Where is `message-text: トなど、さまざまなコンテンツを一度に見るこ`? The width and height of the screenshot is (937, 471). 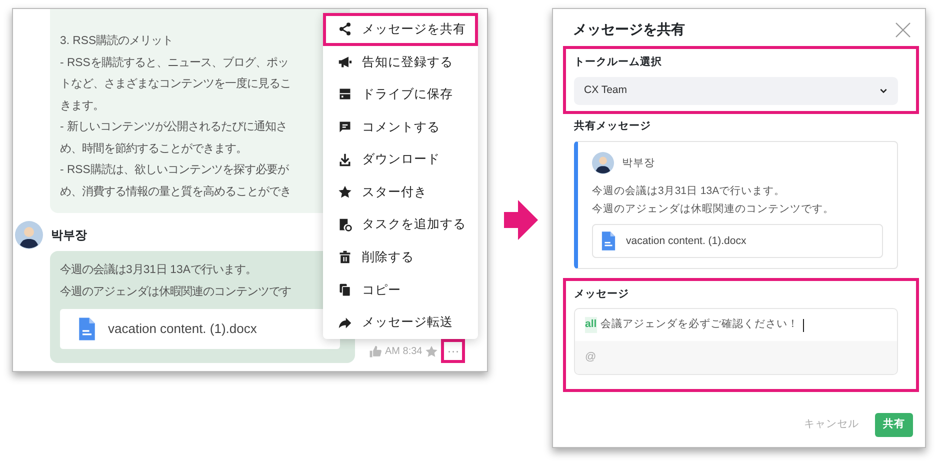
message-text: トなど、さまざまなコンテンツを一度に見るこ is located at coordinates (176, 84).